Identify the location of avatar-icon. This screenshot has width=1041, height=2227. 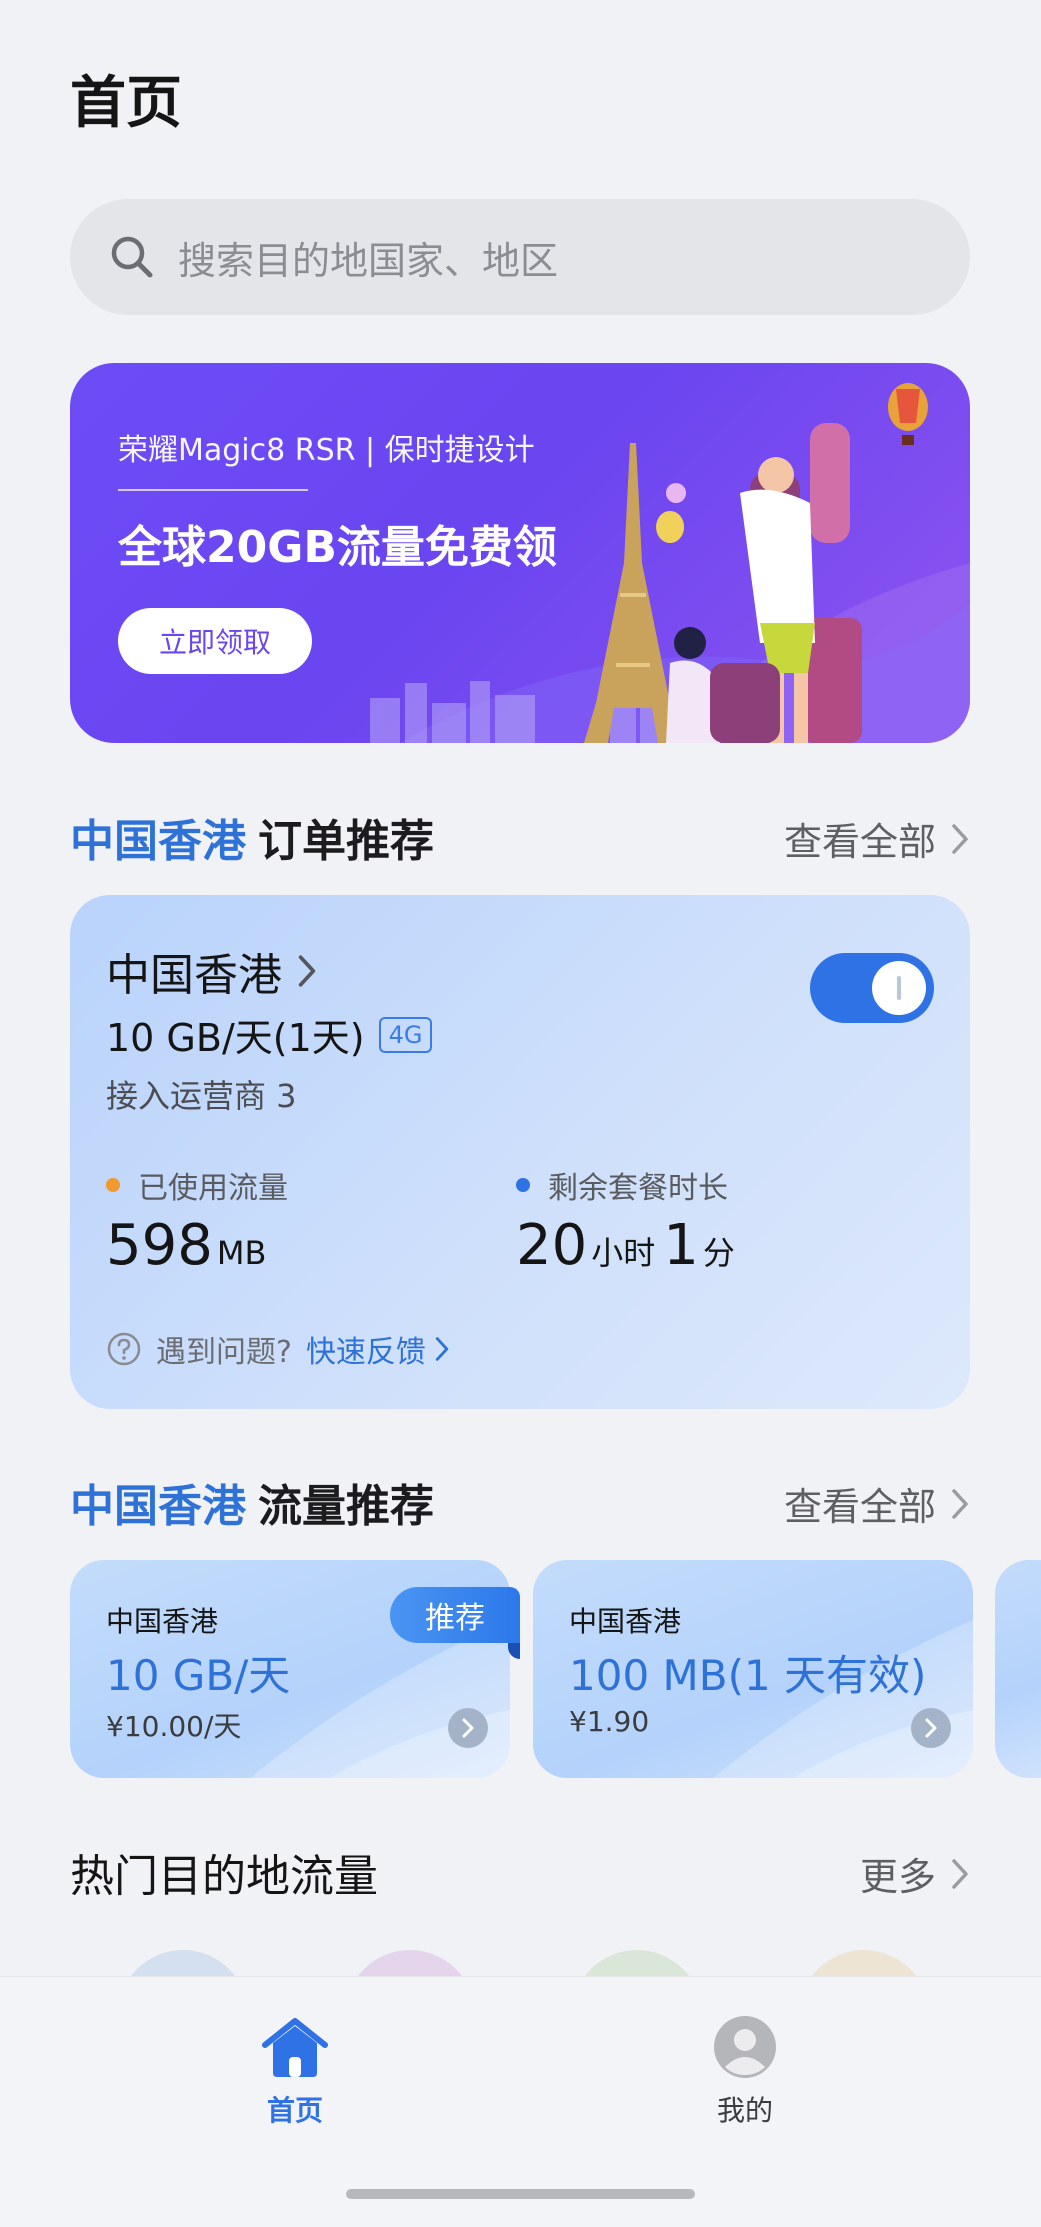
(745, 2047).